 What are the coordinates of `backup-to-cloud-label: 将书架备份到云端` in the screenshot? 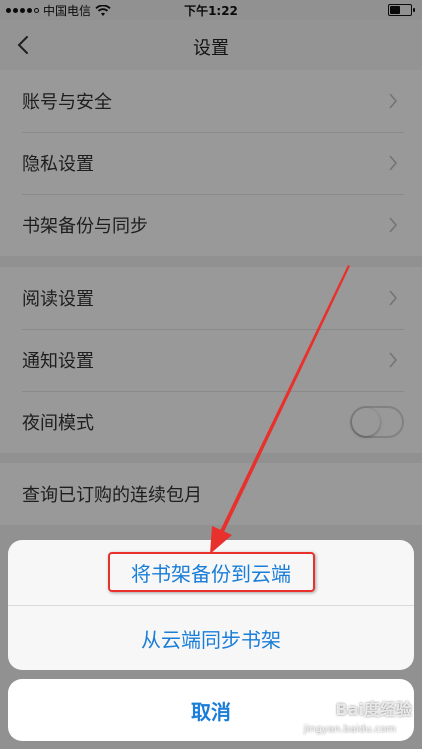 It's located at (211, 574).